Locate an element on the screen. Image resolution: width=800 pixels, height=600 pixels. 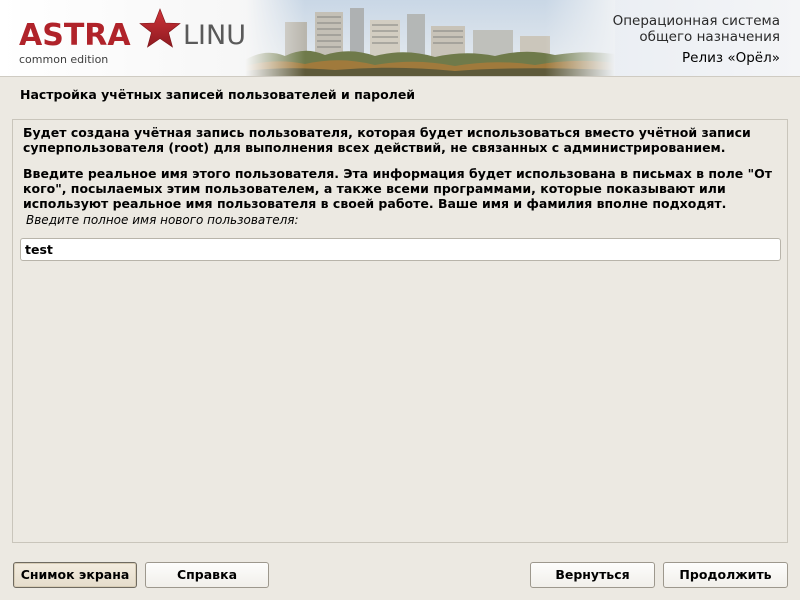
header-divider is located at coordinates (400, 76).